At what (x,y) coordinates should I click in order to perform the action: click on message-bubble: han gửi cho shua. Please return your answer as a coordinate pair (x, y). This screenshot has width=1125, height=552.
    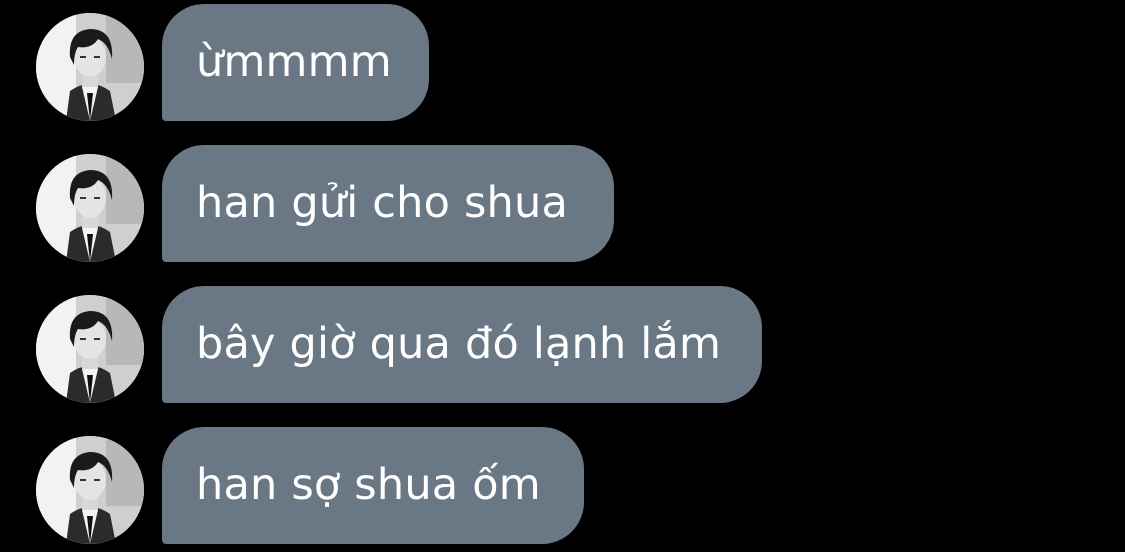
    Looking at the image, I should click on (388, 203).